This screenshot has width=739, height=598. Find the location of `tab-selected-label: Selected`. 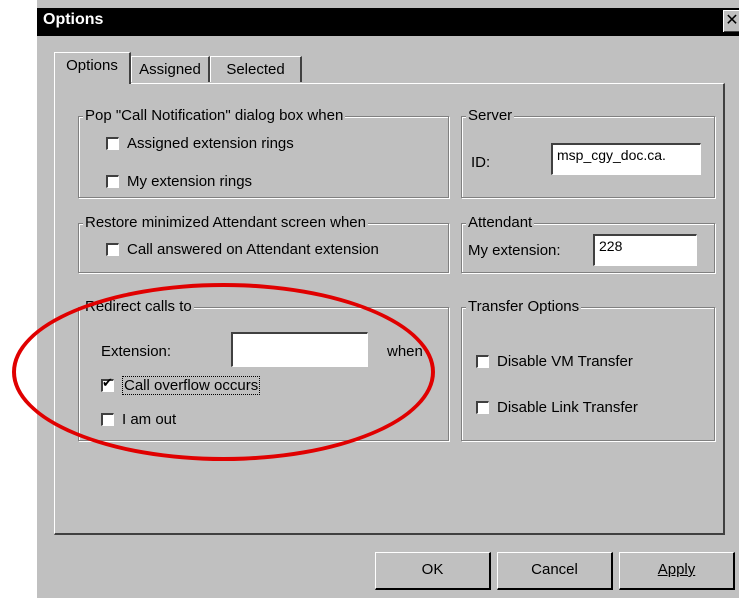

tab-selected-label: Selected is located at coordinates (255, 69).